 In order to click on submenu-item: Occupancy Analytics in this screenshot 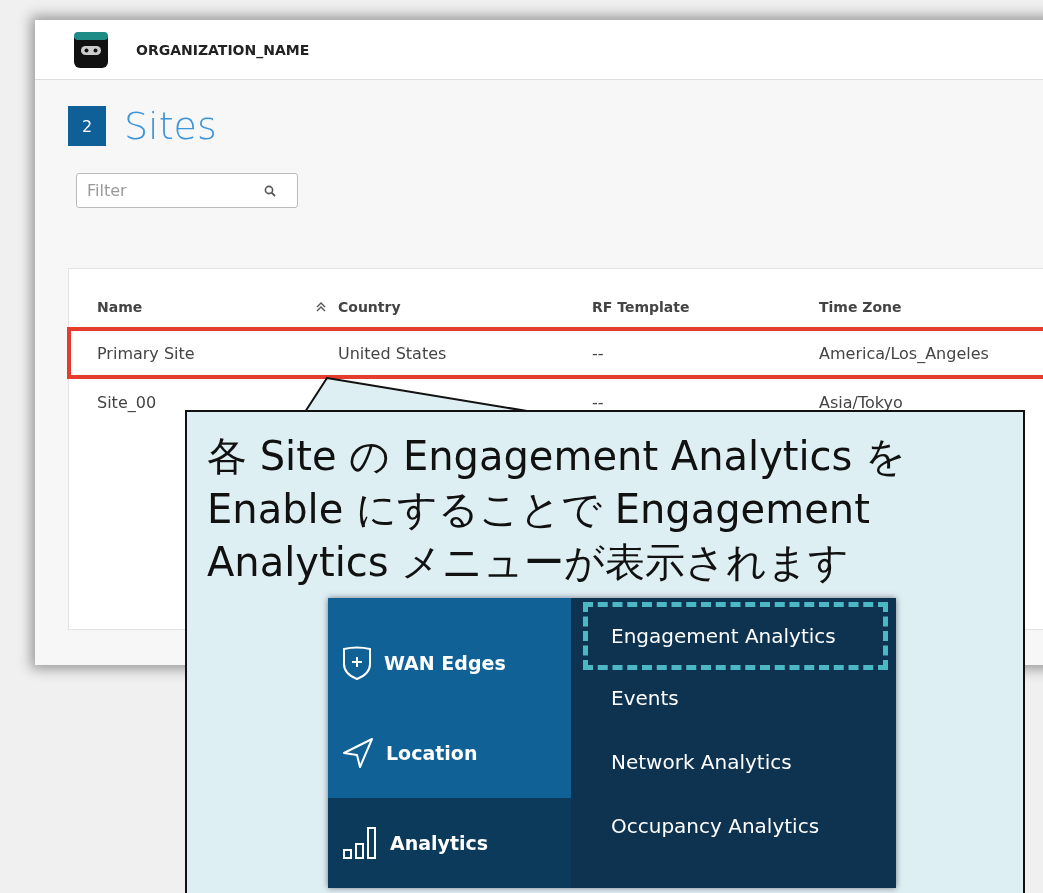, I will do `click(735, 826)`.